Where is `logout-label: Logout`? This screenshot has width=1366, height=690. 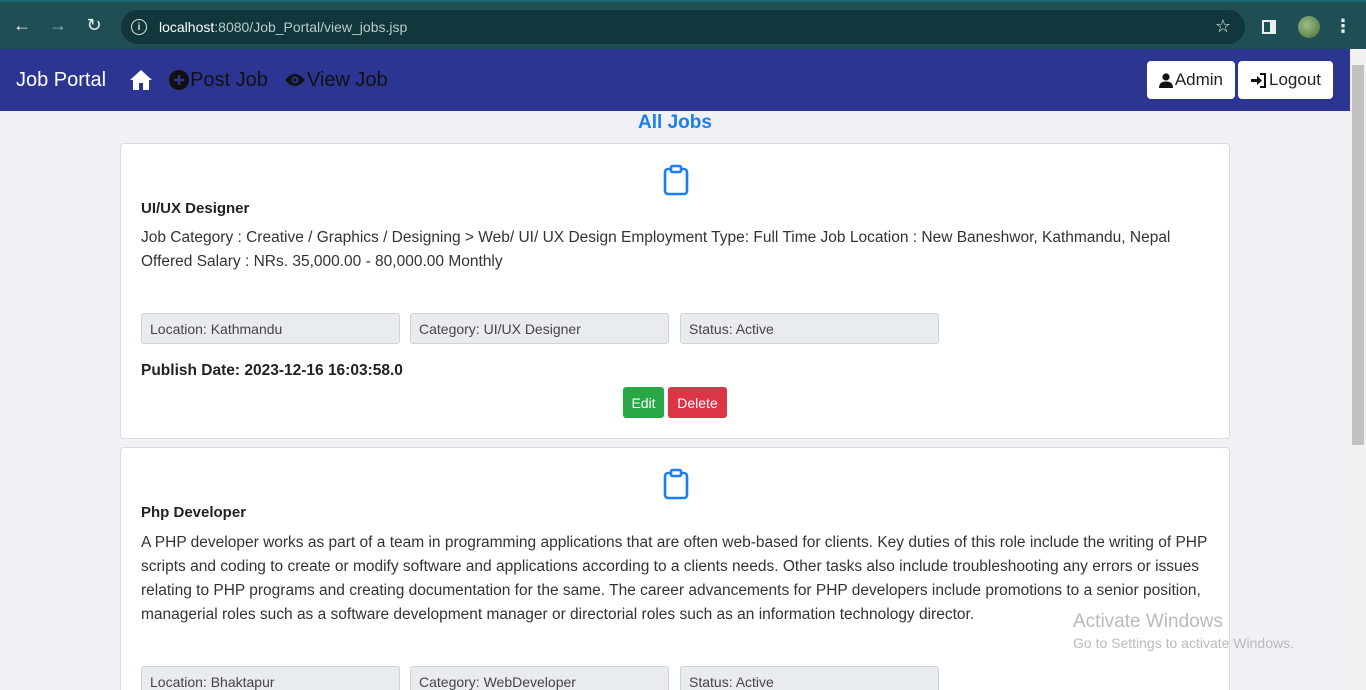
logout-label: Logout is located at coordinates (1295, 79).